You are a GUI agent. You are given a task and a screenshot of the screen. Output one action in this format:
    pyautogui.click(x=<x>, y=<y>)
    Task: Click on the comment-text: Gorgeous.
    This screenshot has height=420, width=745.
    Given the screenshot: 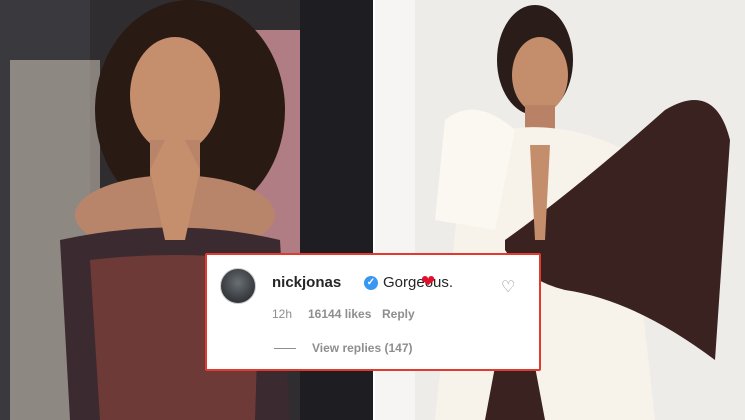 What is the action you would take?
    pyautogui.click(x=418, y=282)
    